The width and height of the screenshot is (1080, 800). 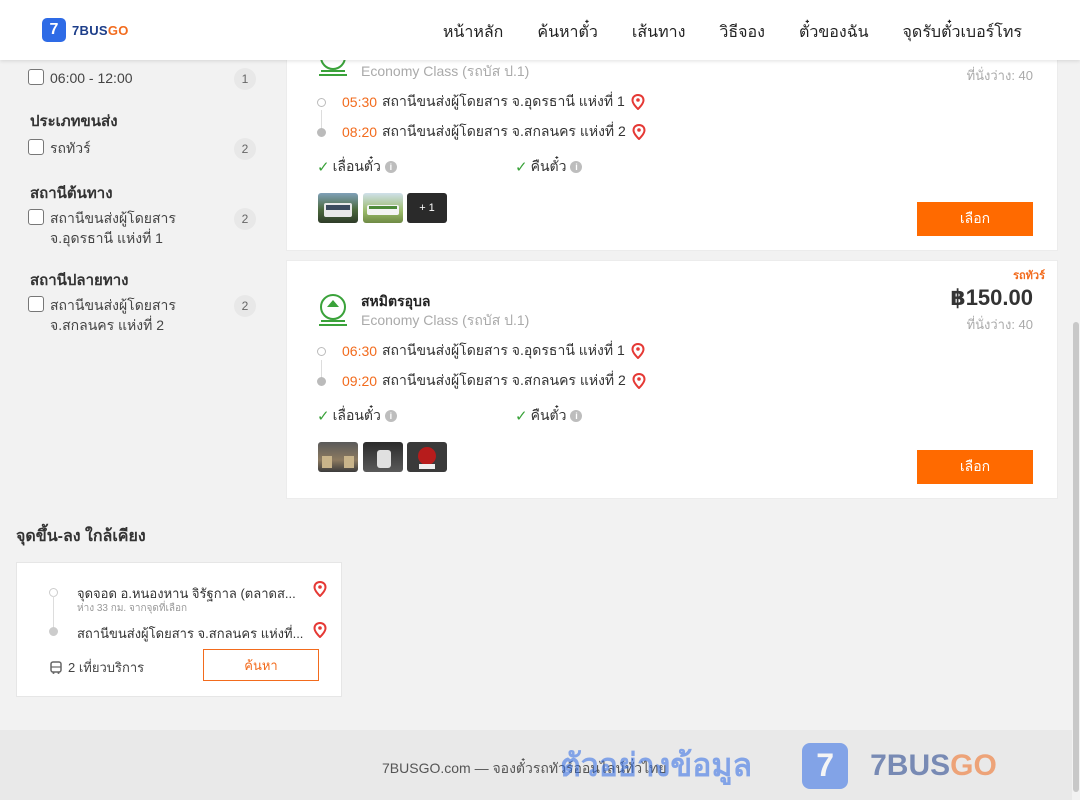 I want to click on departure-place: สถานีขนส่งผู้โดยสาร จ.อุดรธานี แห่งที่ 1, so click(x=503, y=101).